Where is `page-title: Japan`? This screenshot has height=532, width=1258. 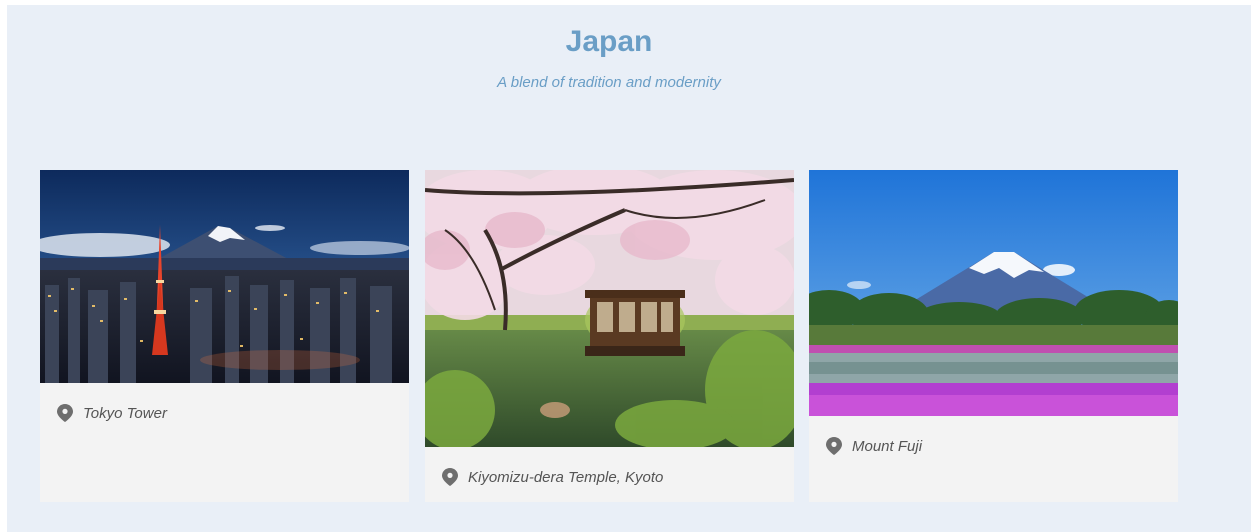
page-title: Japan is located at coordinates (609, 41).